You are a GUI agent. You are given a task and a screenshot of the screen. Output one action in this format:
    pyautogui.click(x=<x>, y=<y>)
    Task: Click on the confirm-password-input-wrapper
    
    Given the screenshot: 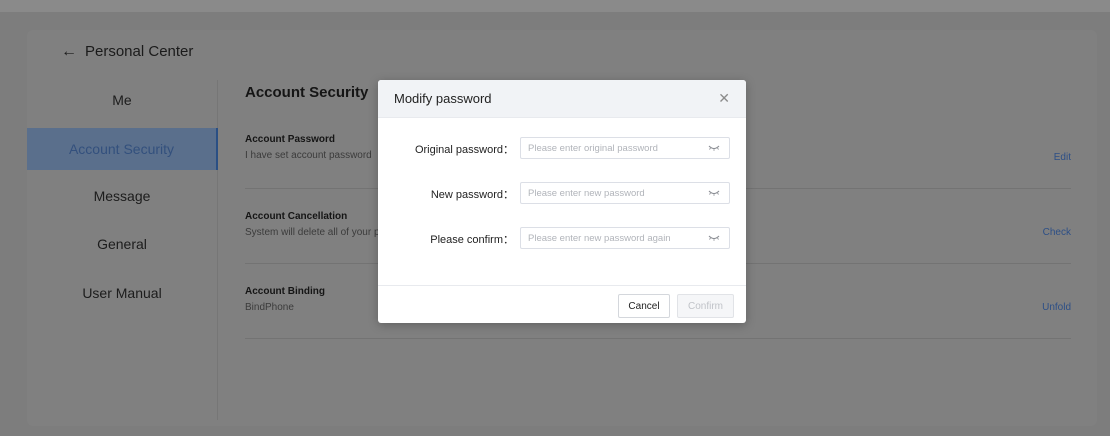 What is the action you would take?
    pyautogui.click(x=625, y=238)
    